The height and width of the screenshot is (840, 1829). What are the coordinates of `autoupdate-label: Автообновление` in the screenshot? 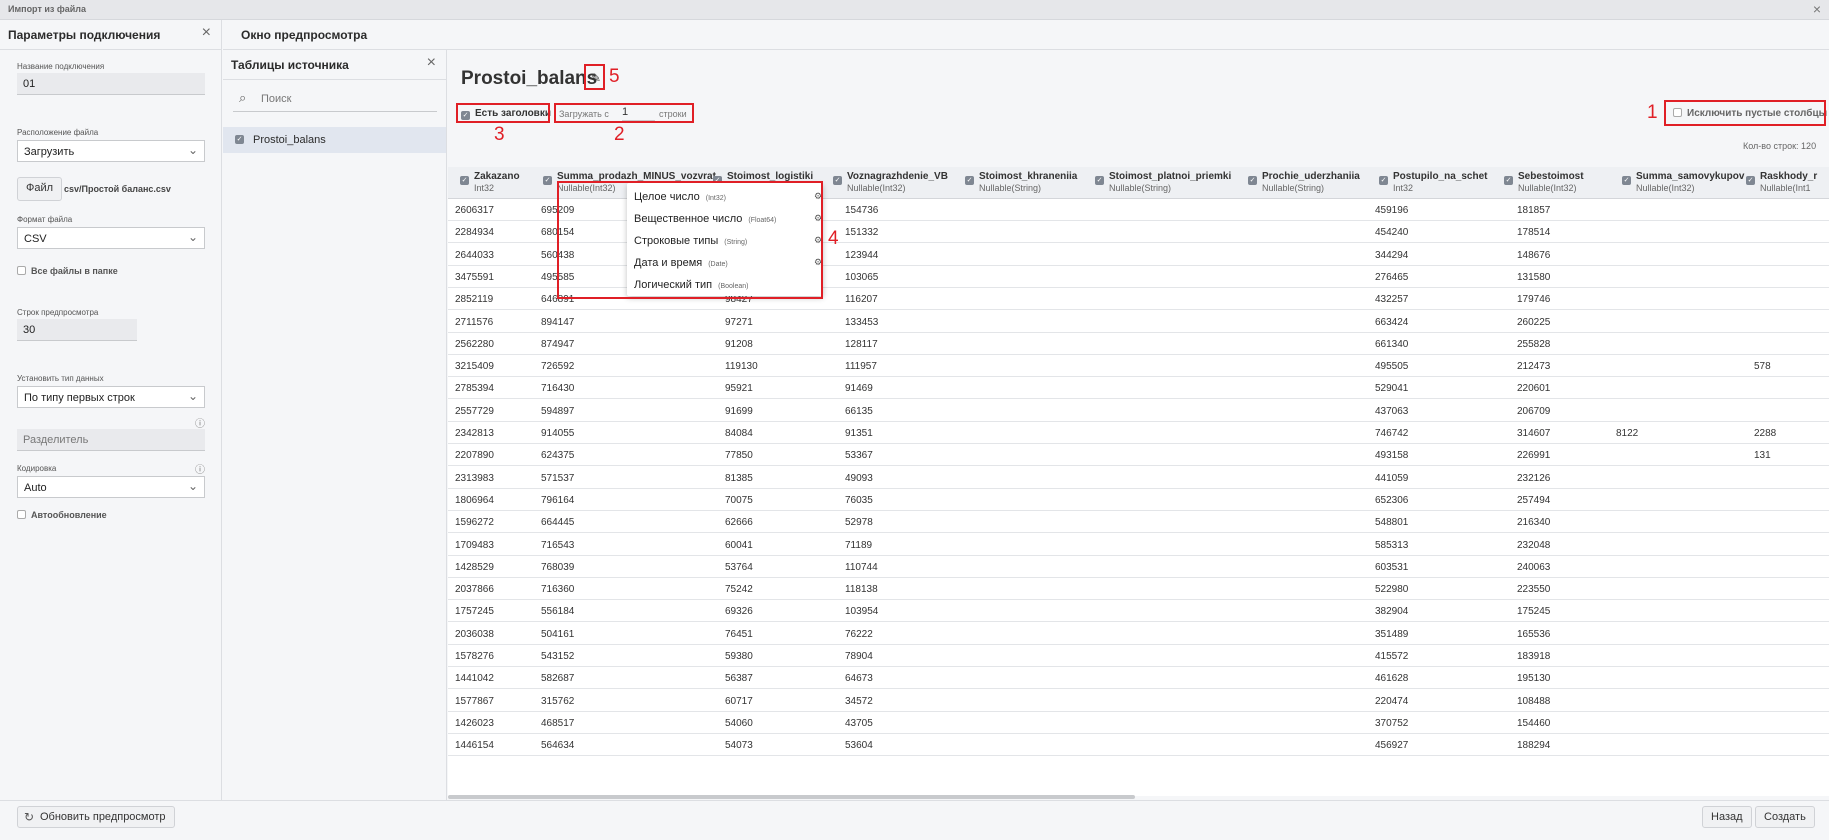 It's located at (69, 515).